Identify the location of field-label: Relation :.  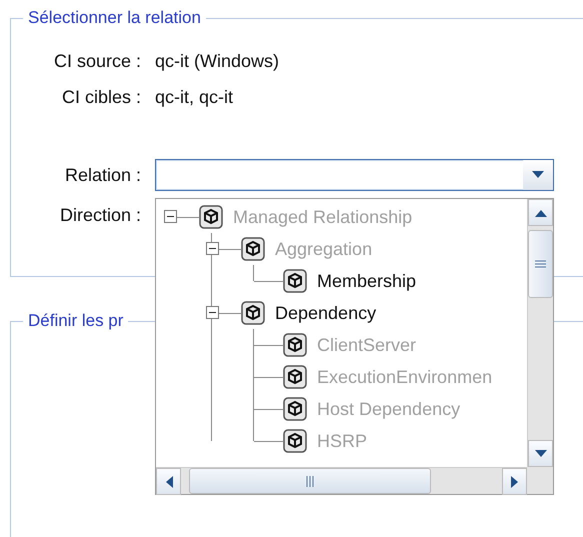
(103, 175).